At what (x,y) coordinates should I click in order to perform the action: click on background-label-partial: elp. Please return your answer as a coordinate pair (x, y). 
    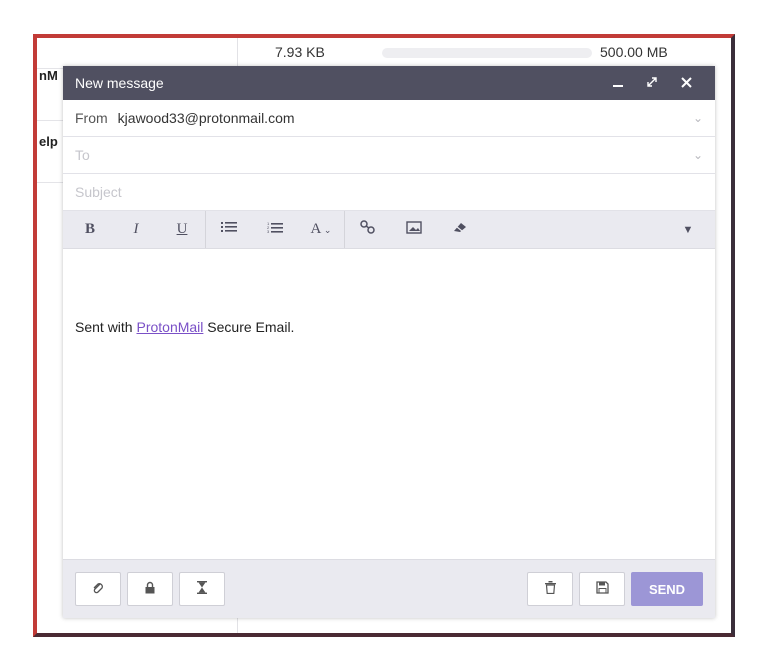
    Looking at the image, I should click on (48, 141).